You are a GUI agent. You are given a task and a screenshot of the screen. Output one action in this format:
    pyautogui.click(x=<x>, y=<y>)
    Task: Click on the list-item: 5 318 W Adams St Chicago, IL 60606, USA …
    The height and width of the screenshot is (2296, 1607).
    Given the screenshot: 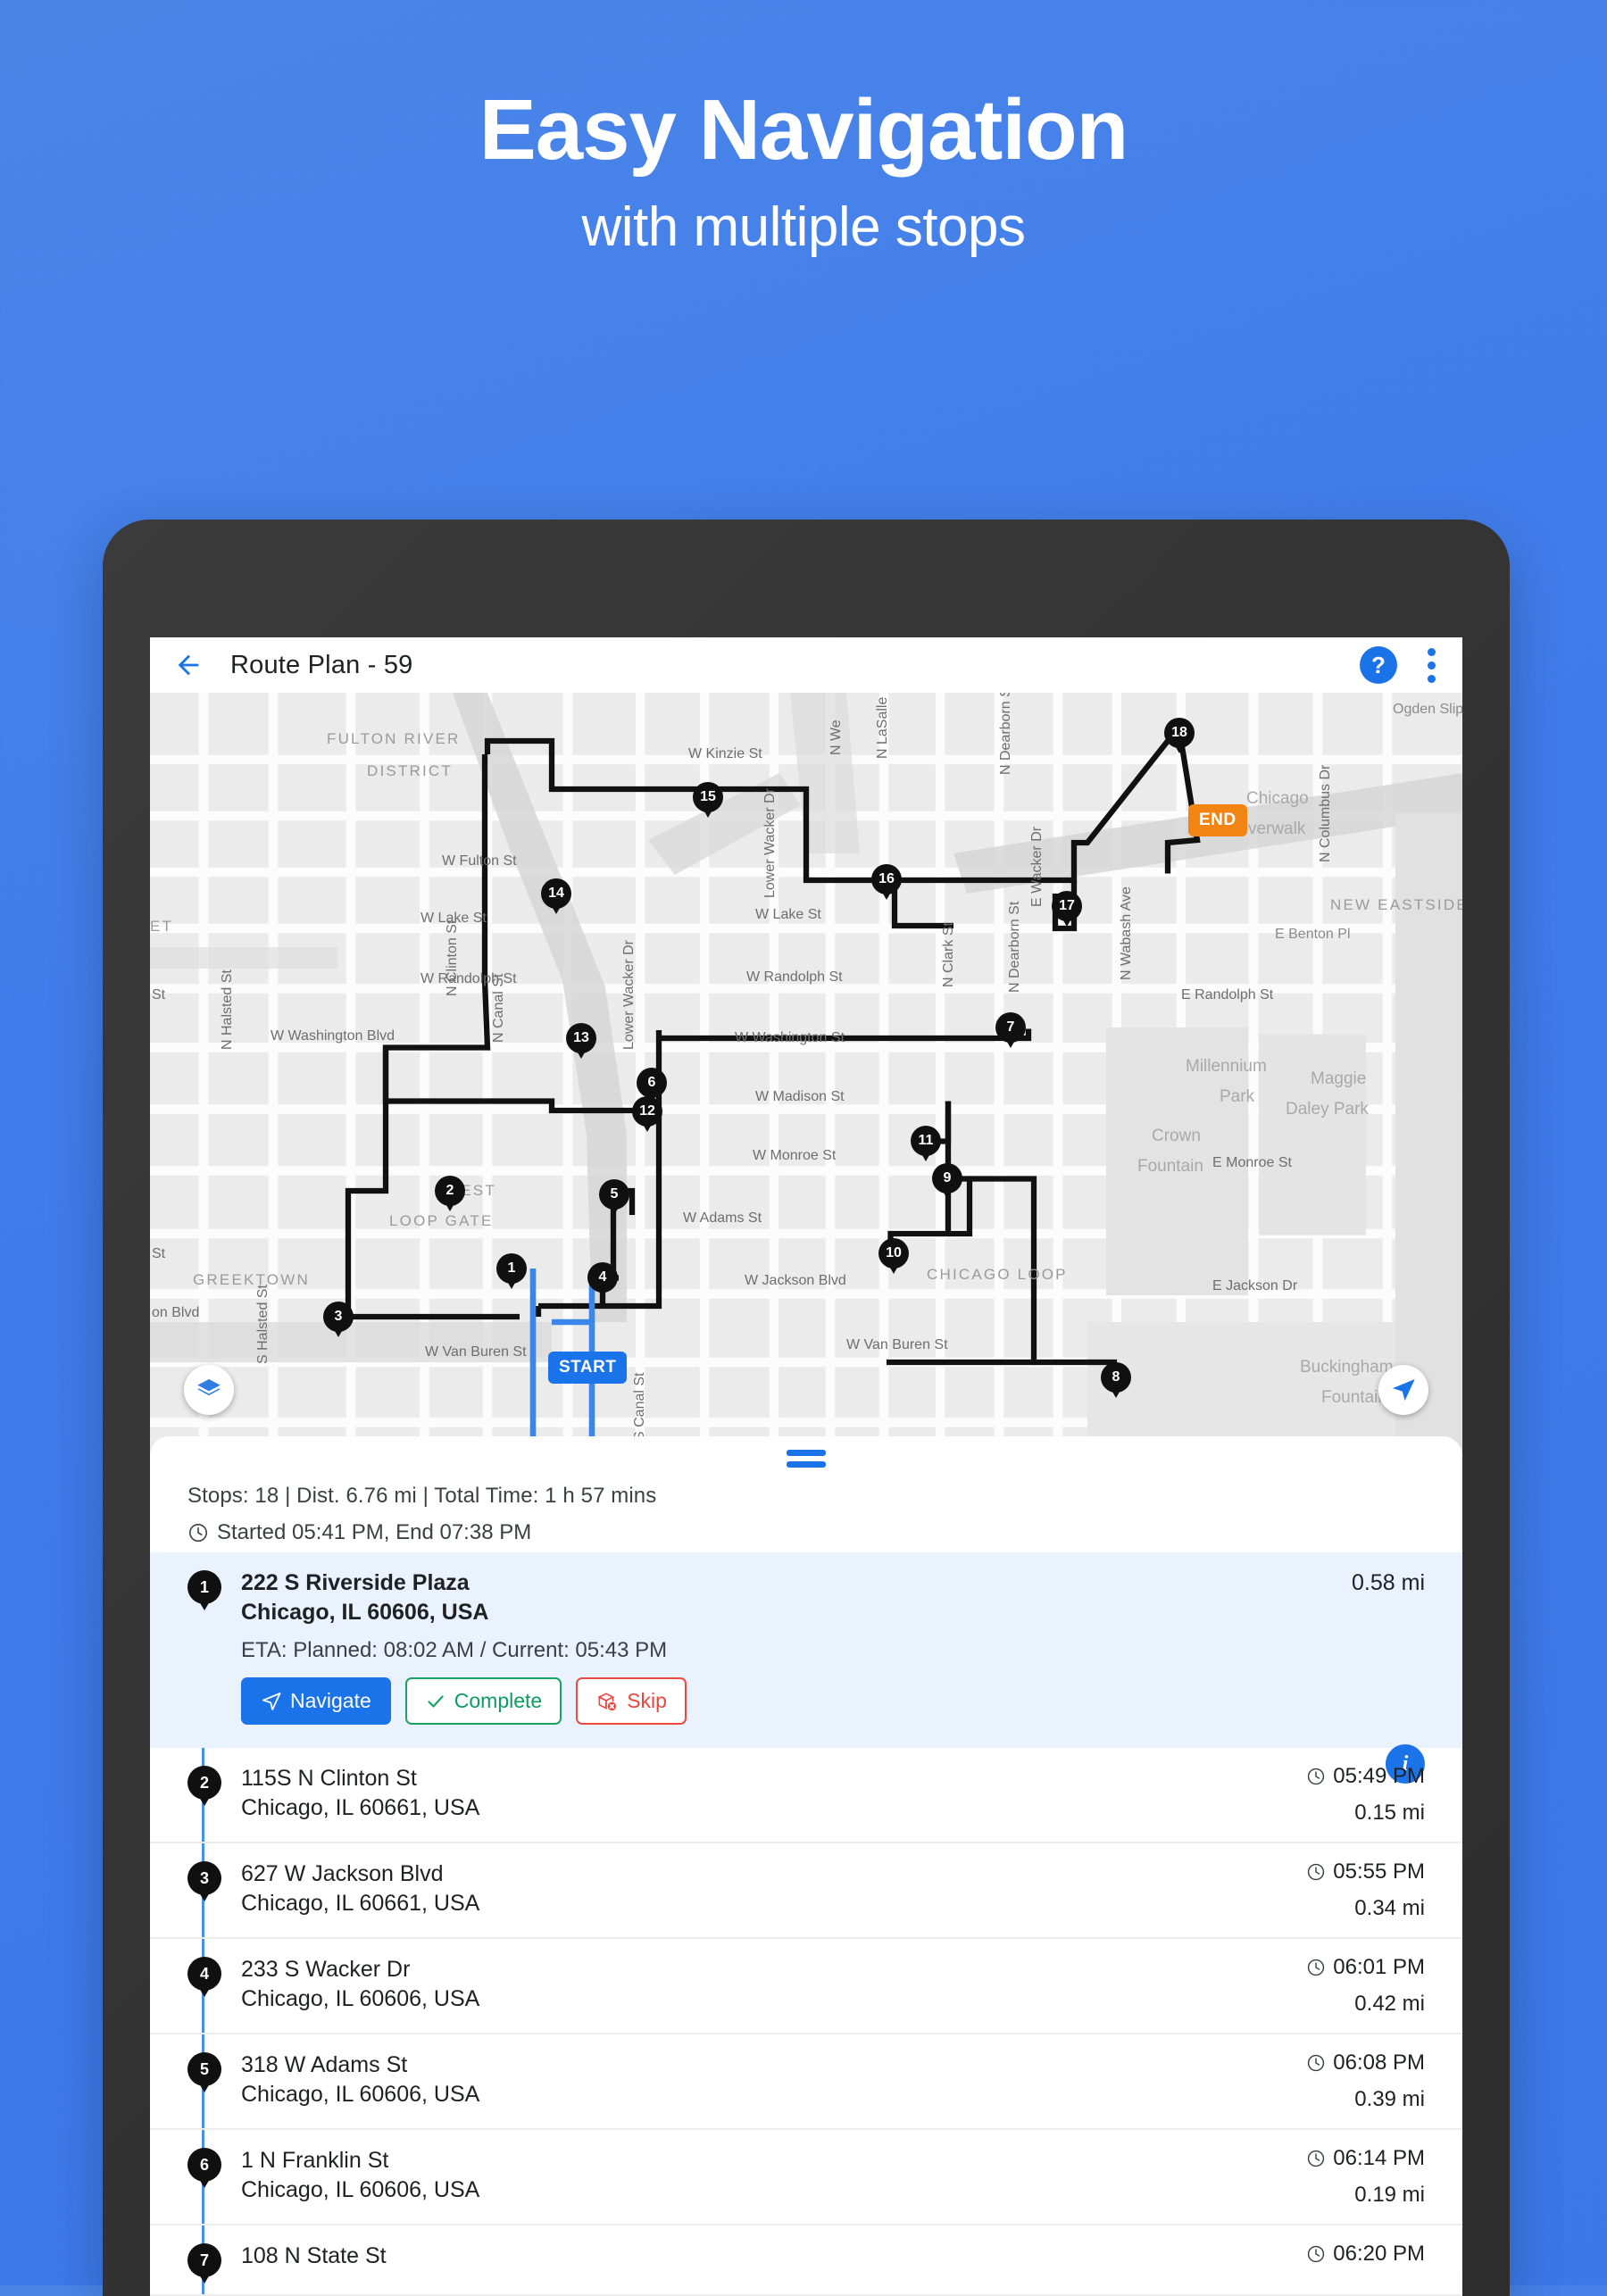 What is the action you would take?
    pyautogui.click(x=806, y=2082)
    